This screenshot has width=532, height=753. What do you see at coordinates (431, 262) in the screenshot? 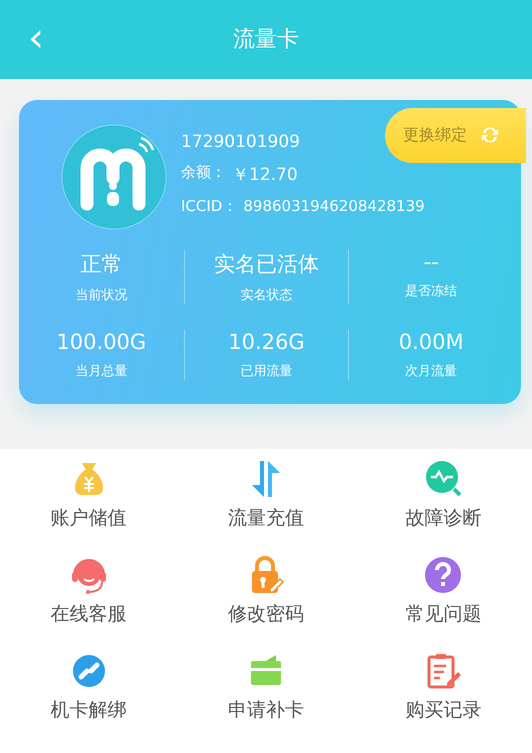
I see `stat-value: --` at bounding box center [431, 262].